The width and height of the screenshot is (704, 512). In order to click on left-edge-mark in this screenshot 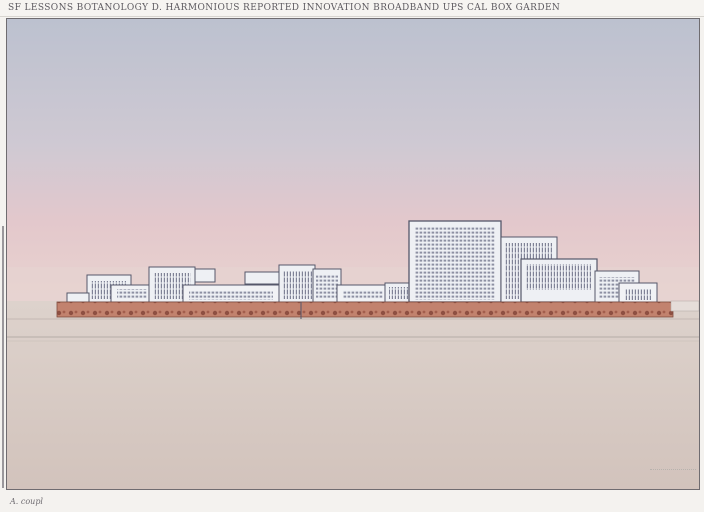, I will do `click(3, 357)`.